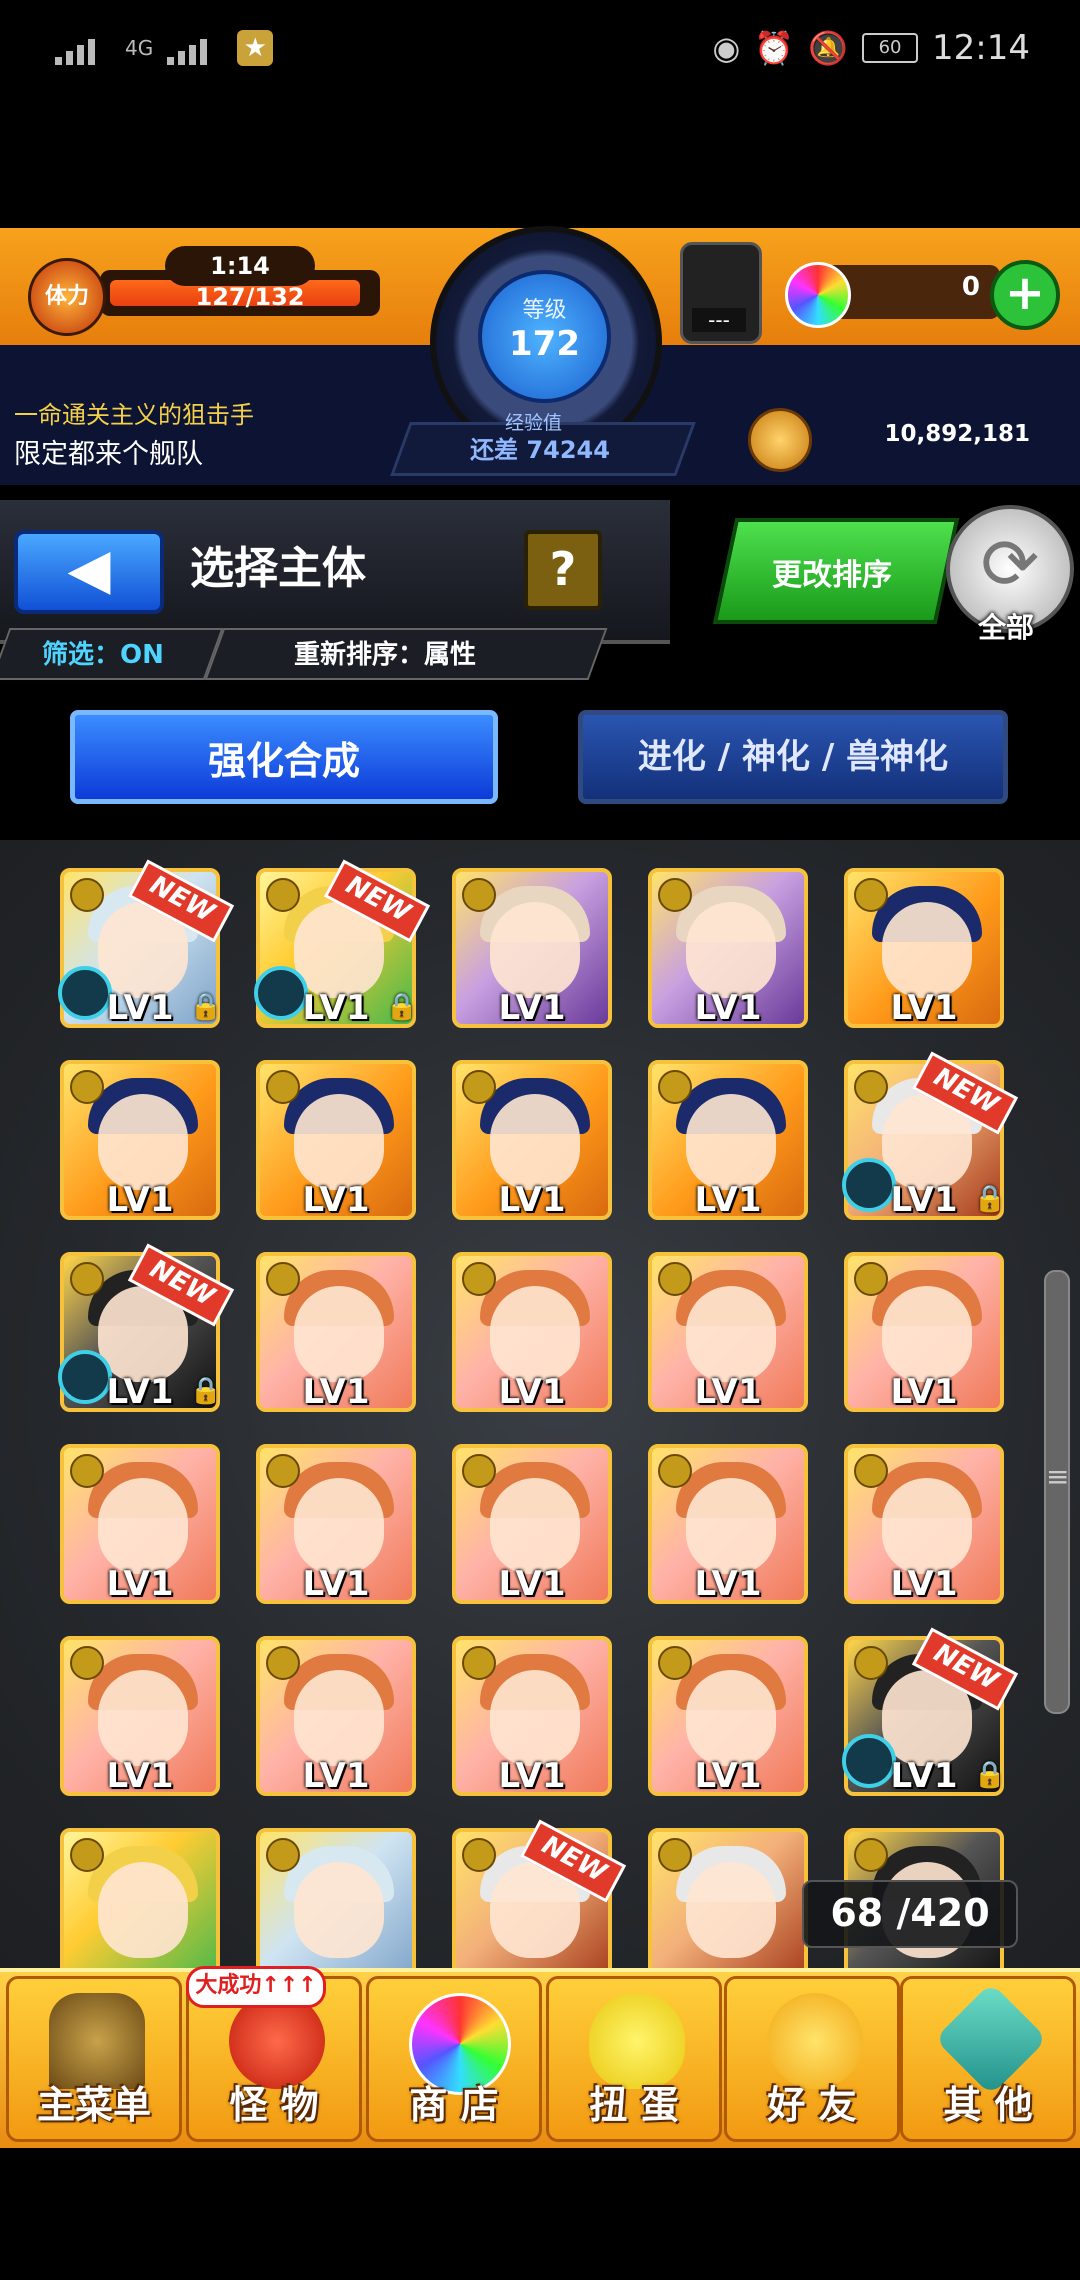 Image resolution: width=1080 pixels, height=2280 pixels. What do you see at coordinates (539, 1894) in the screenshot?
I see `monster-card: NEW` at bounding box center [539, 1894].